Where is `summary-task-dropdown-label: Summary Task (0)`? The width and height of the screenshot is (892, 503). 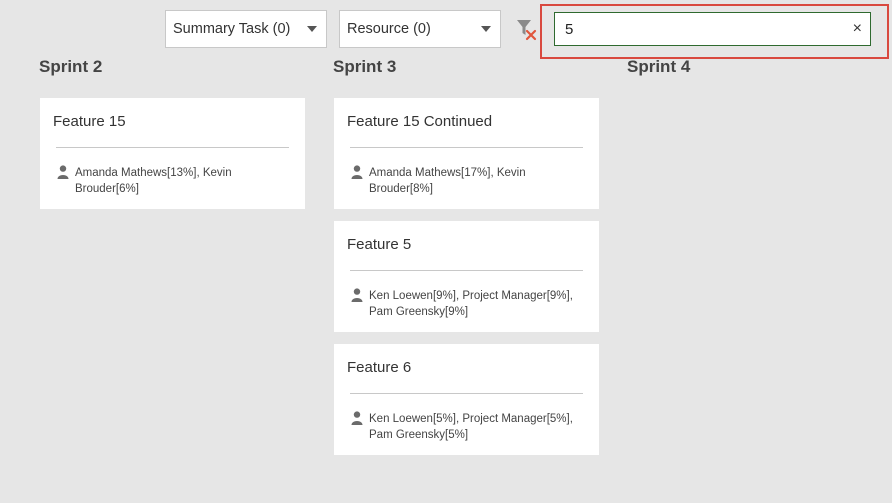
summary-task-dropdown-label: Summary Task (0) is located at coordinates (232, 29).